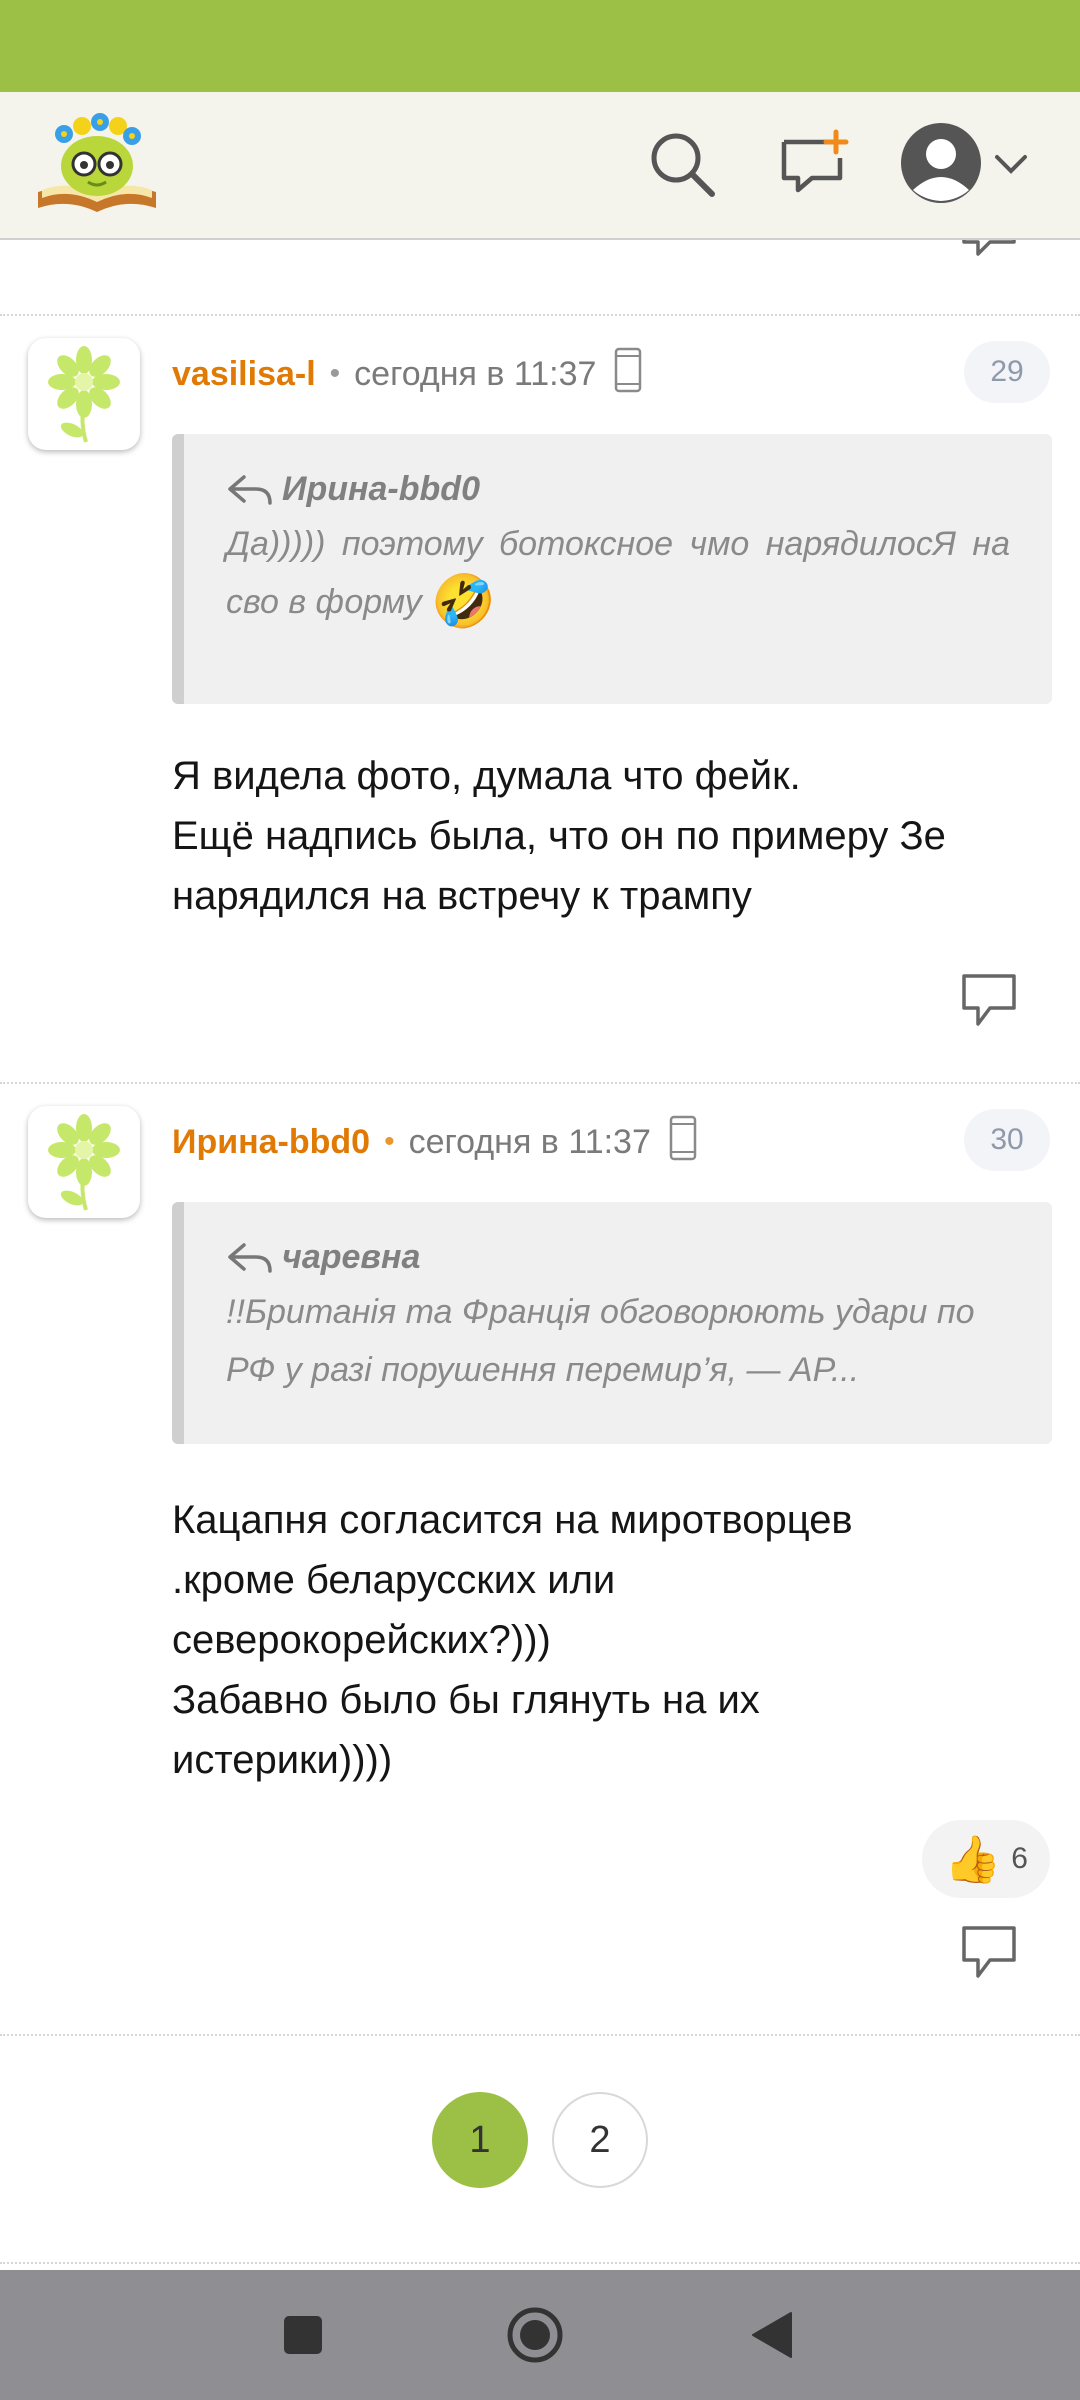  I want to click on search-icon, so click(682, 164).